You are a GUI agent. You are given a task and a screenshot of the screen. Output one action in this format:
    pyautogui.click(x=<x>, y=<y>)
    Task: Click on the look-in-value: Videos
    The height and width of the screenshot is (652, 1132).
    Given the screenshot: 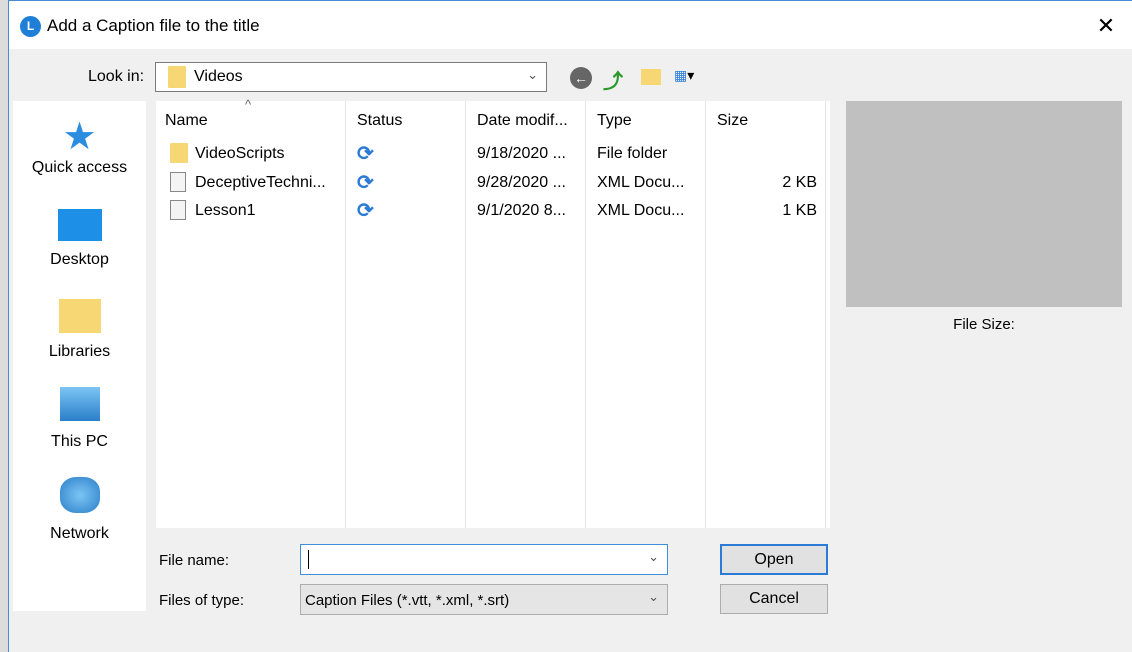 What is the action you would take?
    pyautogui.click(x=218, y=76)
    